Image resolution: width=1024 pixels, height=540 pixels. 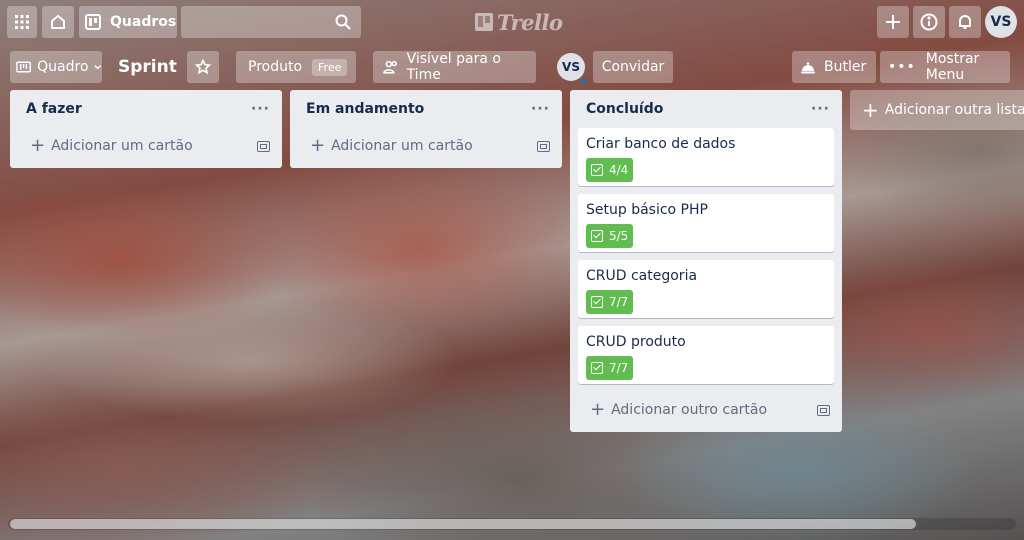 What do you see at coordinates (63, 67) in the screenshot?
I see `board-view-label: Quadro` at bounding box center [63, 67].